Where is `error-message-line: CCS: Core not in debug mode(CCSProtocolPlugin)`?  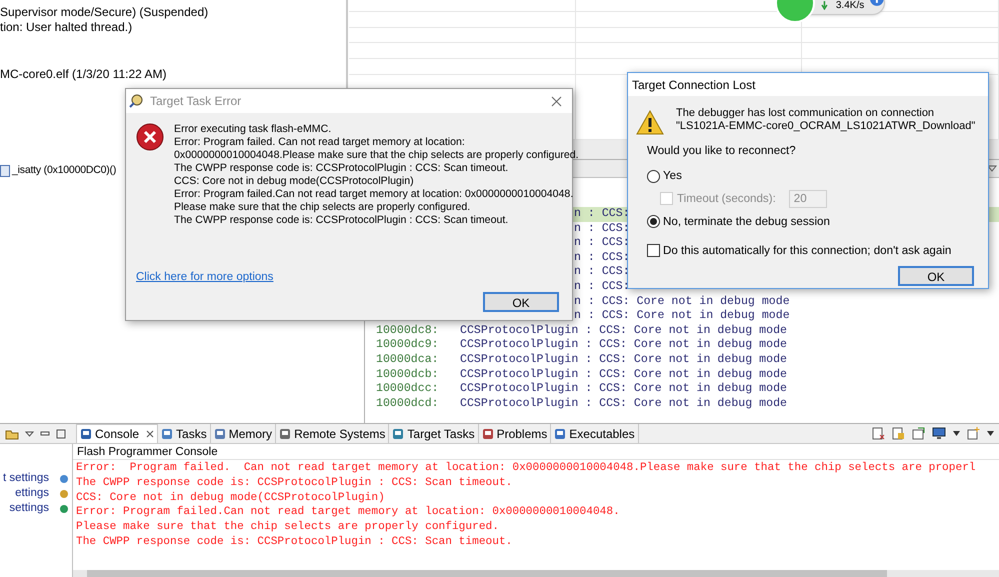
error-message-line: CCS: Core not in debug mode(CCSProtocolPlugin) is located at coordinates (294, 181).